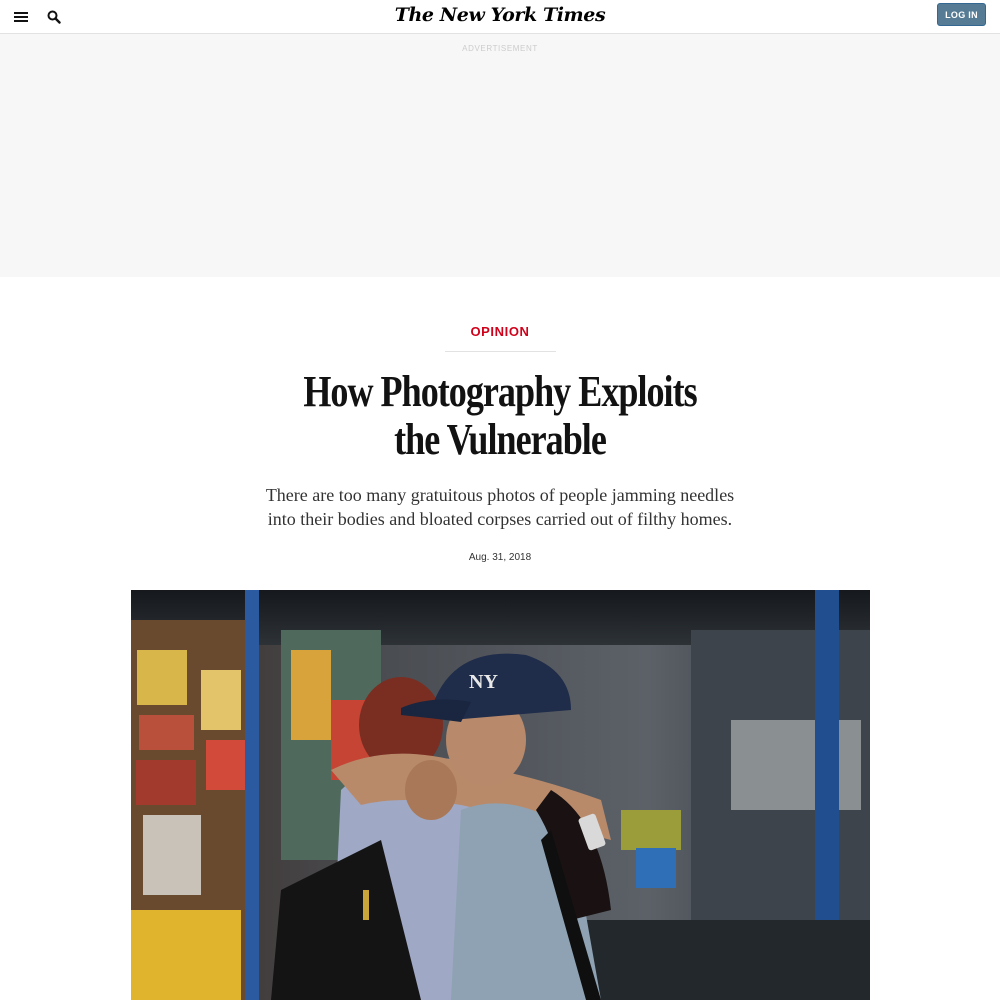 This screenshot has width=1000, height=1000. I want to click on article-headline: How Photography Exploits the Vulnerable, so click(500, 415).